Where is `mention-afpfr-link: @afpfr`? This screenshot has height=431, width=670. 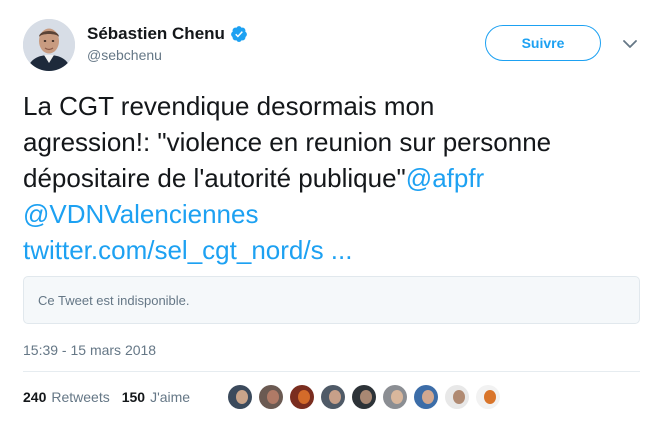
mention-afpfr-link: @afpfr is located at coordinates (445, 178).